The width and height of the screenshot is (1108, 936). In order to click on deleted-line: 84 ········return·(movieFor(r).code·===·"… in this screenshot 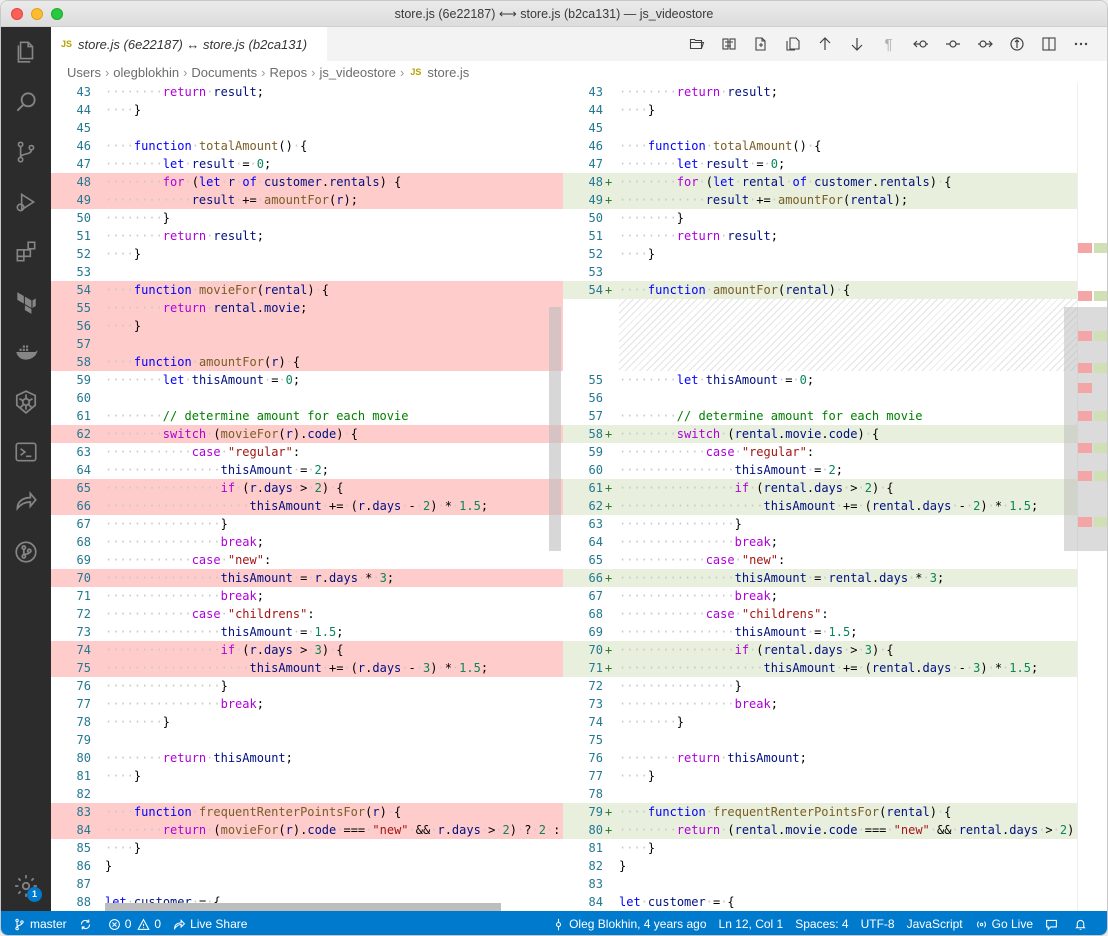, I will do `click(307, 830)`.